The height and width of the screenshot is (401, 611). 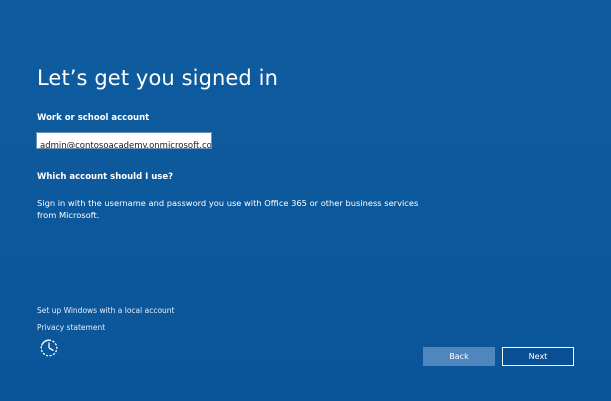 What do you see at coordinates (71, 327) in the screenshot?
I see `privacy-statement-link: Privacy statement` at bounding box center [71, 327].